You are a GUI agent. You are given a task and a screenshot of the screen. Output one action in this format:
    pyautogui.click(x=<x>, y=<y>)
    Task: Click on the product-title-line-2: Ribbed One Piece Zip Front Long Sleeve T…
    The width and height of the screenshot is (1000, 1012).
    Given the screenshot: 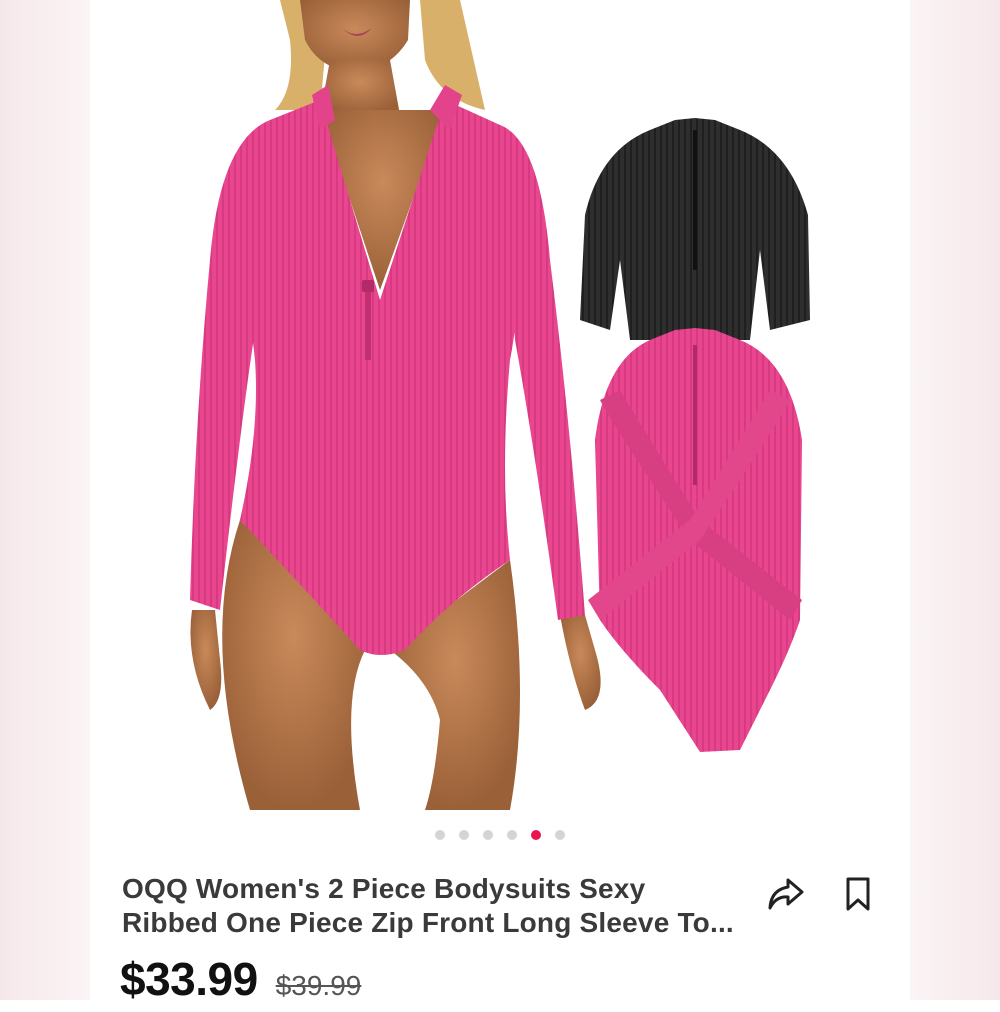 What is the action you would take?
    pyautogui.click(x=428, y=922)
    